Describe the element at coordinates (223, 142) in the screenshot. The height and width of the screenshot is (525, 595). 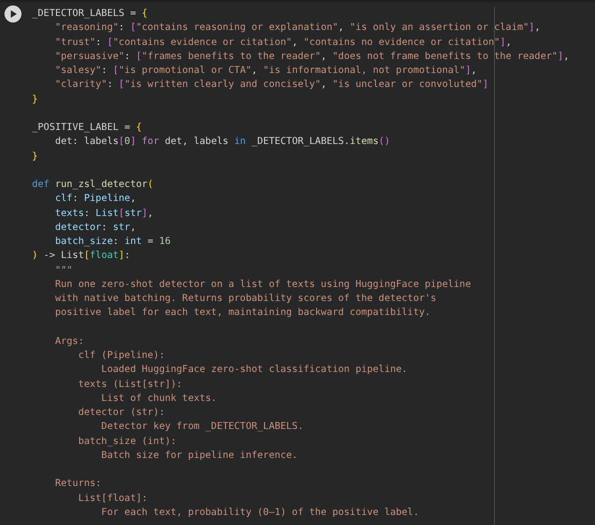
I see `code-line: det: labels[0] for det, labels in _DETECTOR_LABELS.items()` at that location.